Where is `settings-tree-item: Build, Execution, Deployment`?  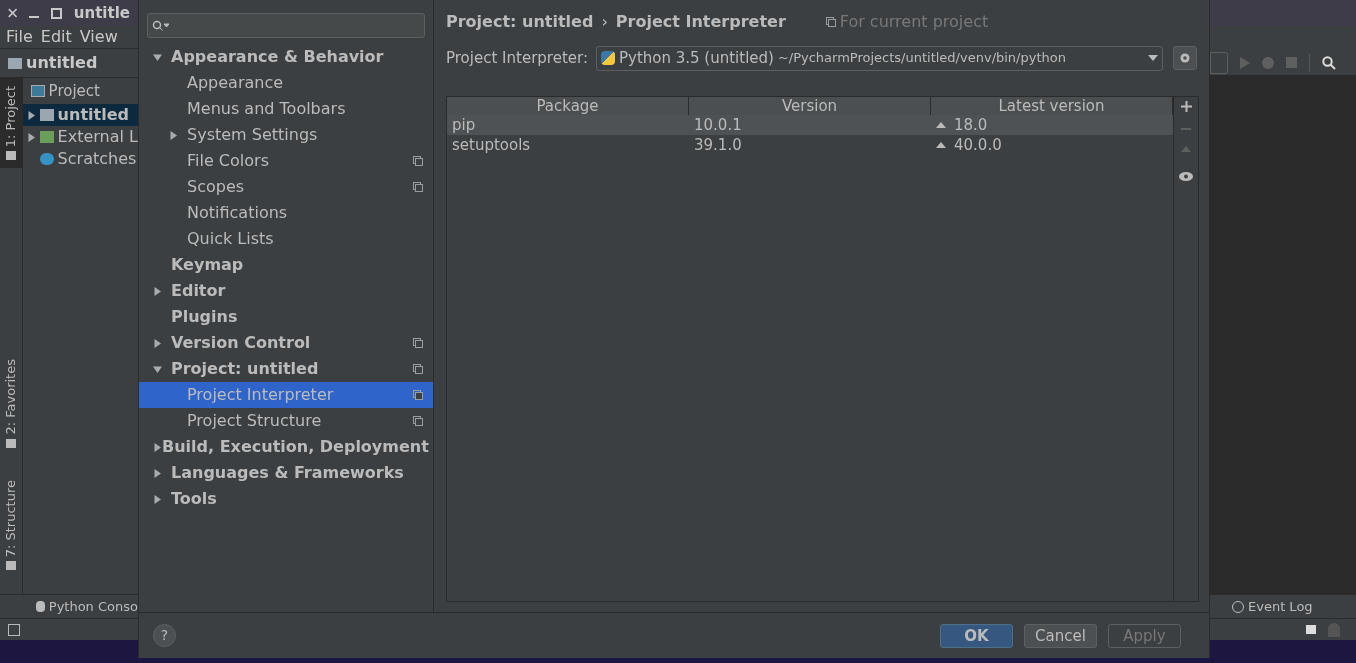
settings-tree-item: Build, Execution, Deployment is located at coordinates (286, 447).